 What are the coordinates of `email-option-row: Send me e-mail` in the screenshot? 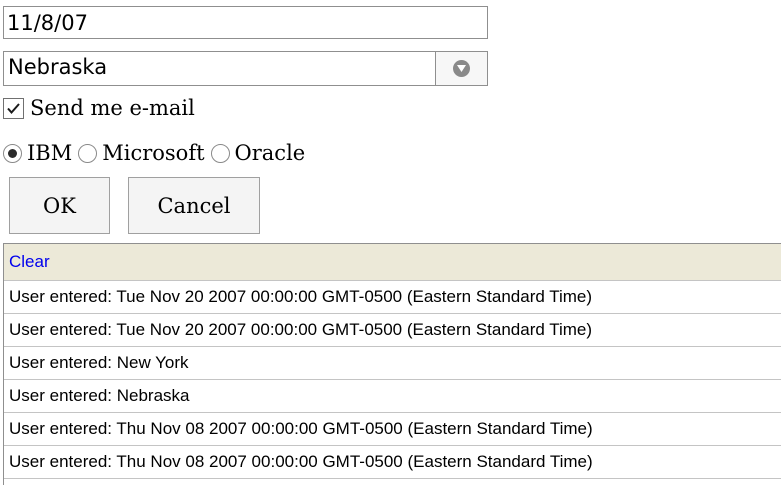 It's located at (99, 108).